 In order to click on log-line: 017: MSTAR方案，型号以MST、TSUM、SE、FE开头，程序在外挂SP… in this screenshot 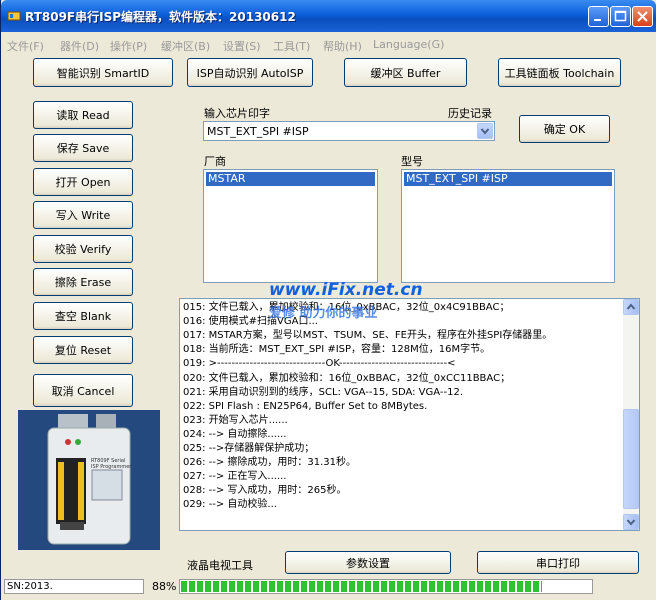, I will do `click(368, 336)`.